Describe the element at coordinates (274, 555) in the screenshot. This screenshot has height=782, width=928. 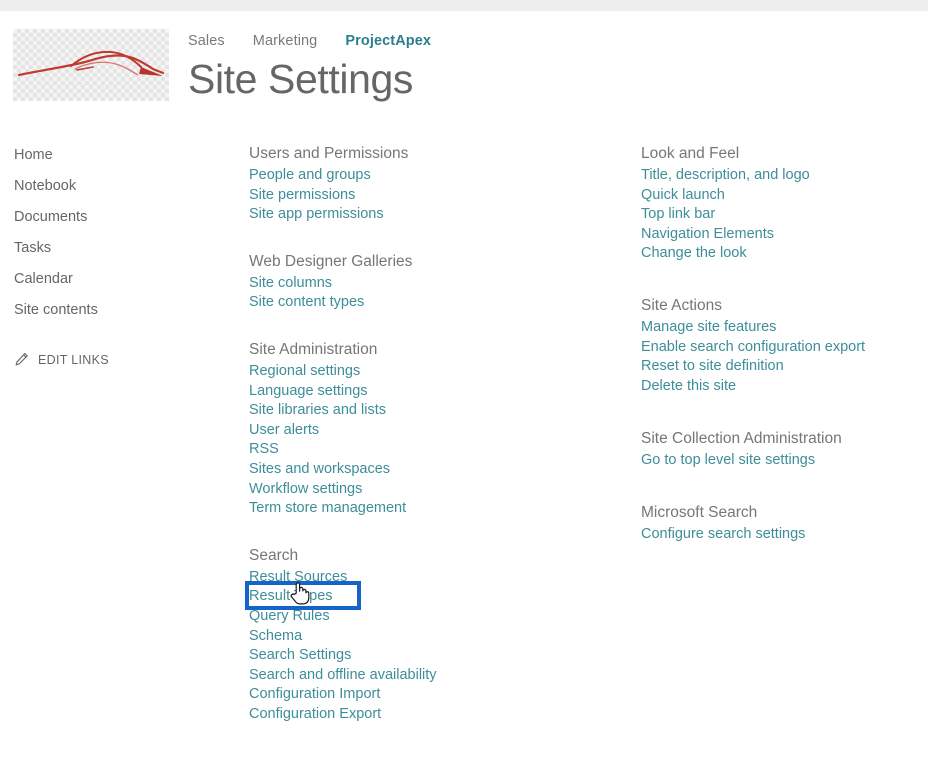
I see `group-heading: Search` at that location.